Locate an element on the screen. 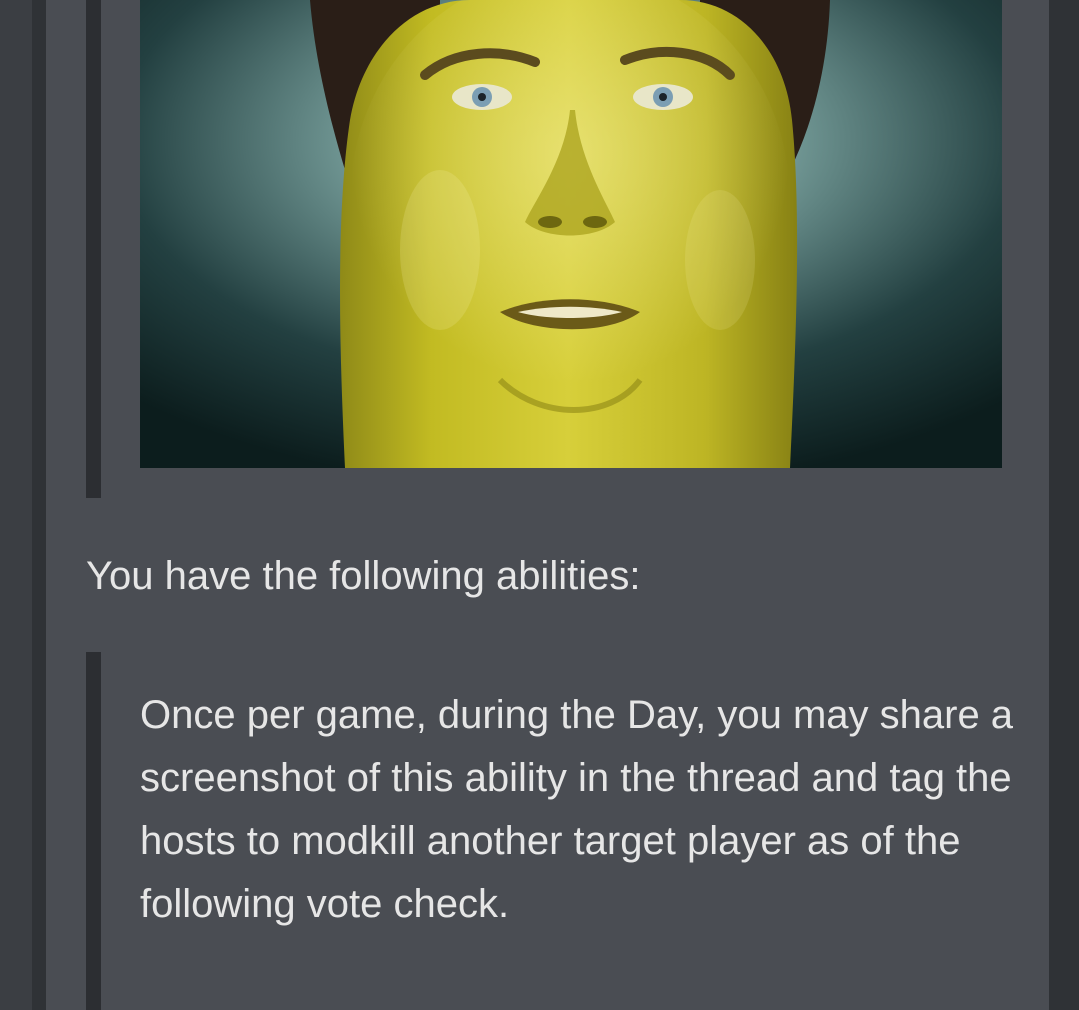  abilities-heading: You have the following abilities: is located at coordinates (363, 576).